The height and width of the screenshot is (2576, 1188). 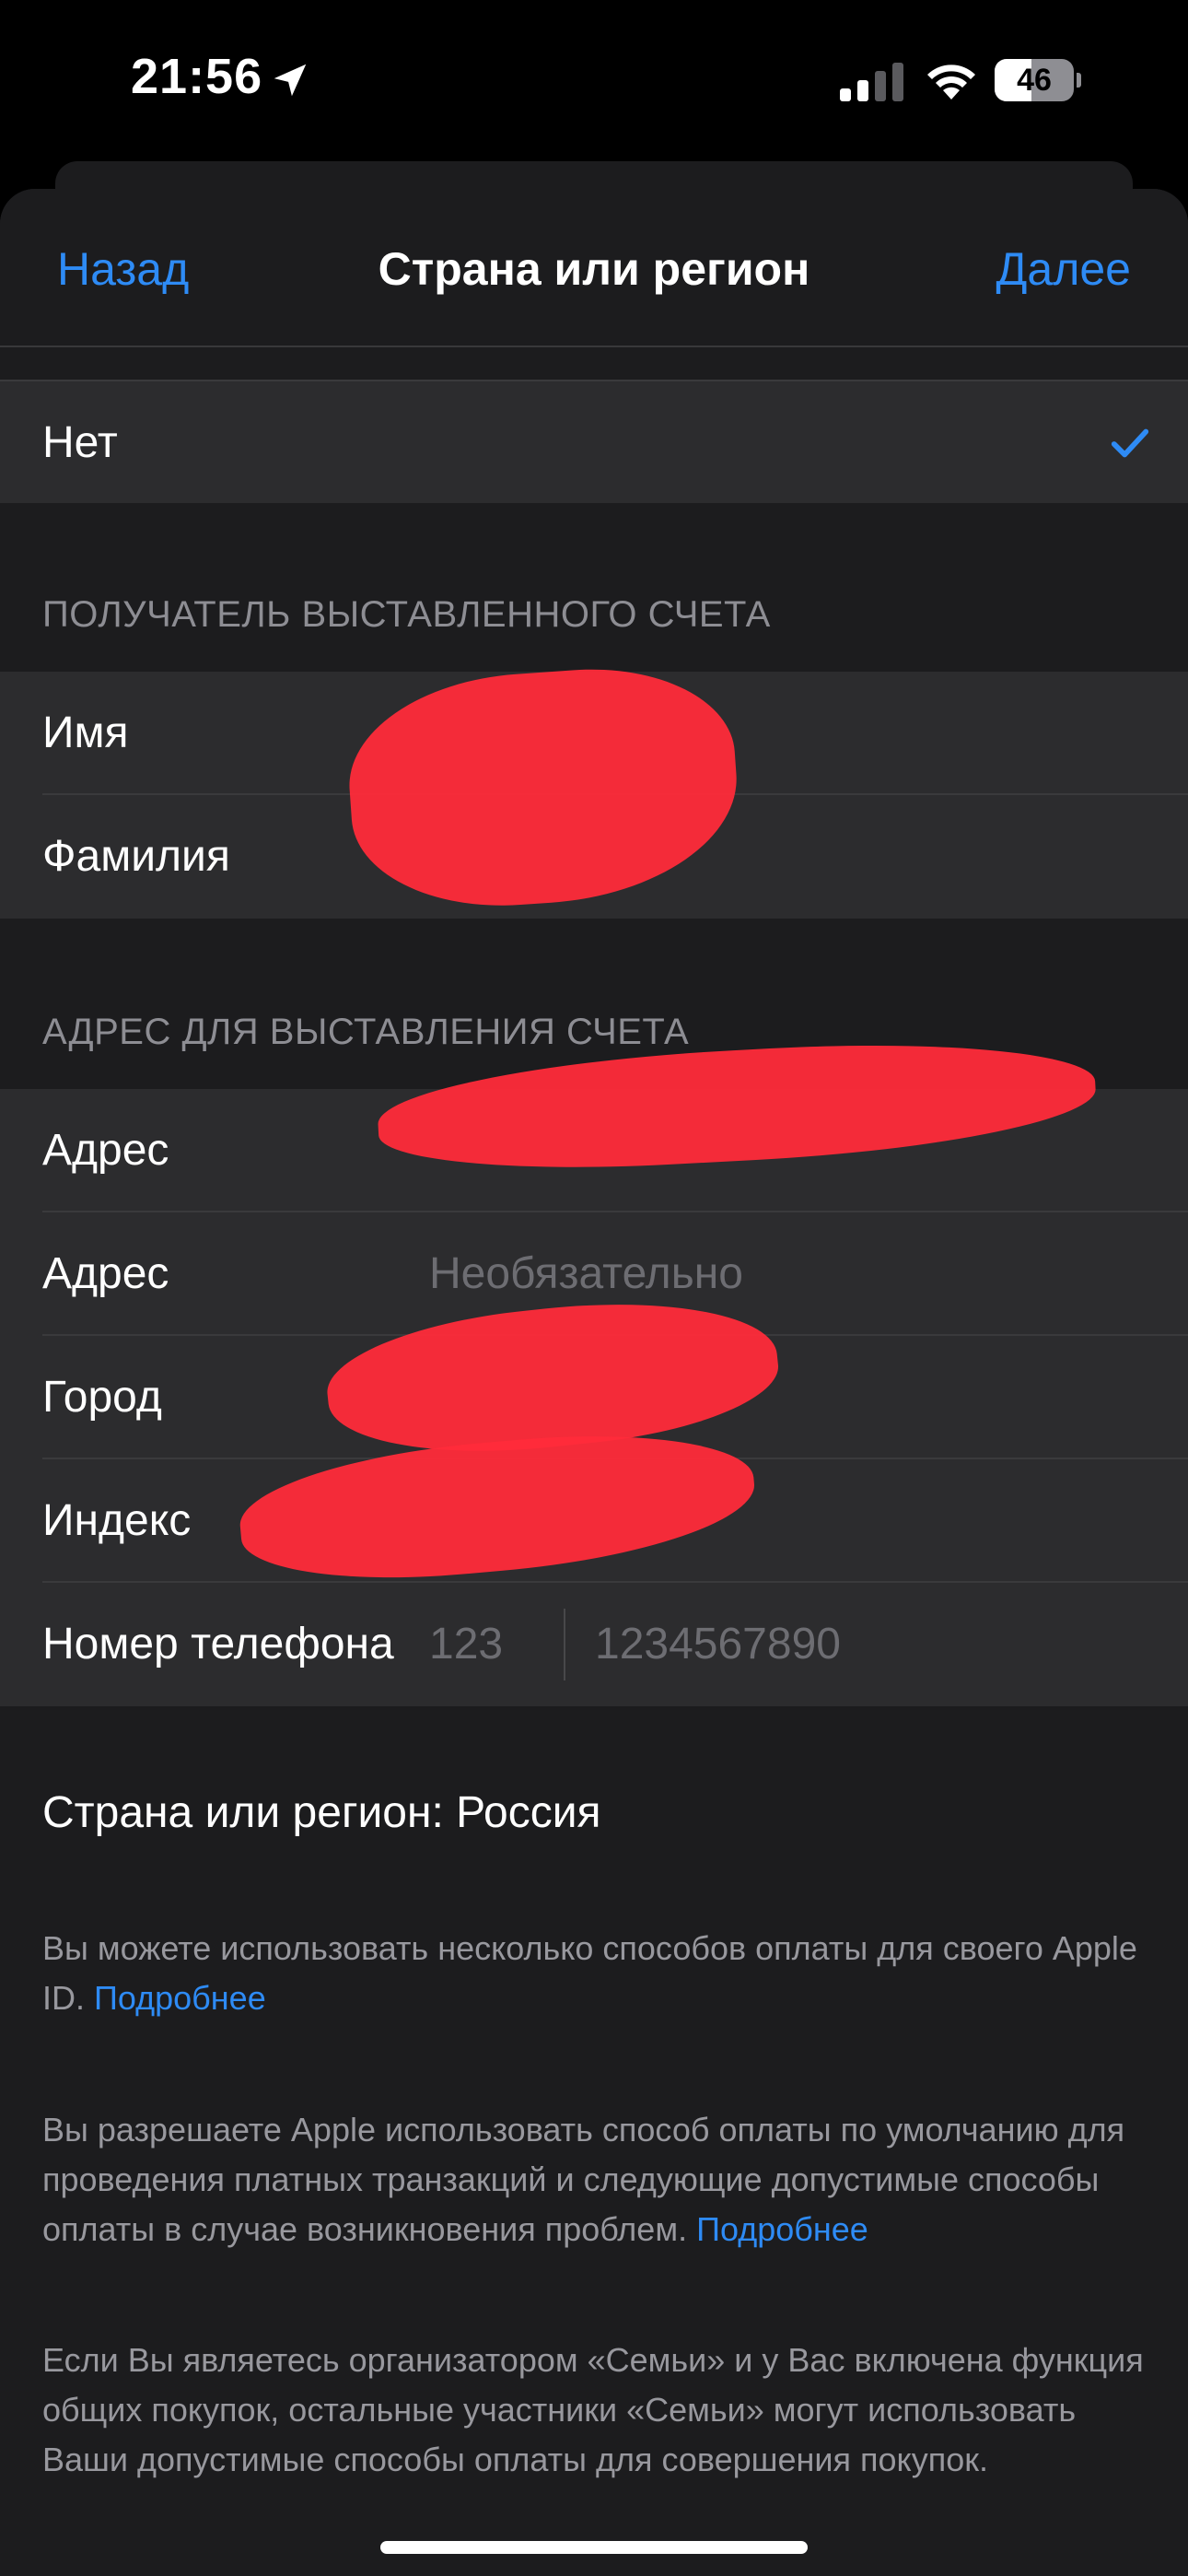 I want to click on wifi-icon, so click(x=951, y=82).